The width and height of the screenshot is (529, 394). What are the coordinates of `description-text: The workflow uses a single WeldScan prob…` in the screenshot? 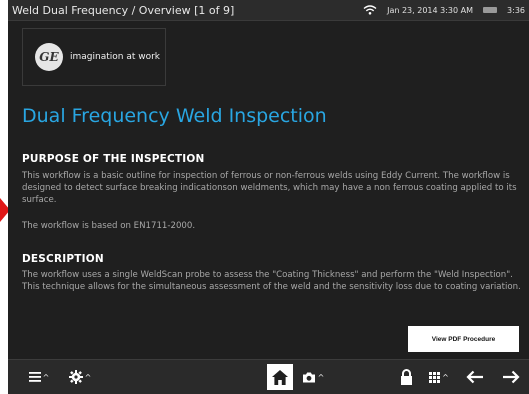 It's located at (271, 281).